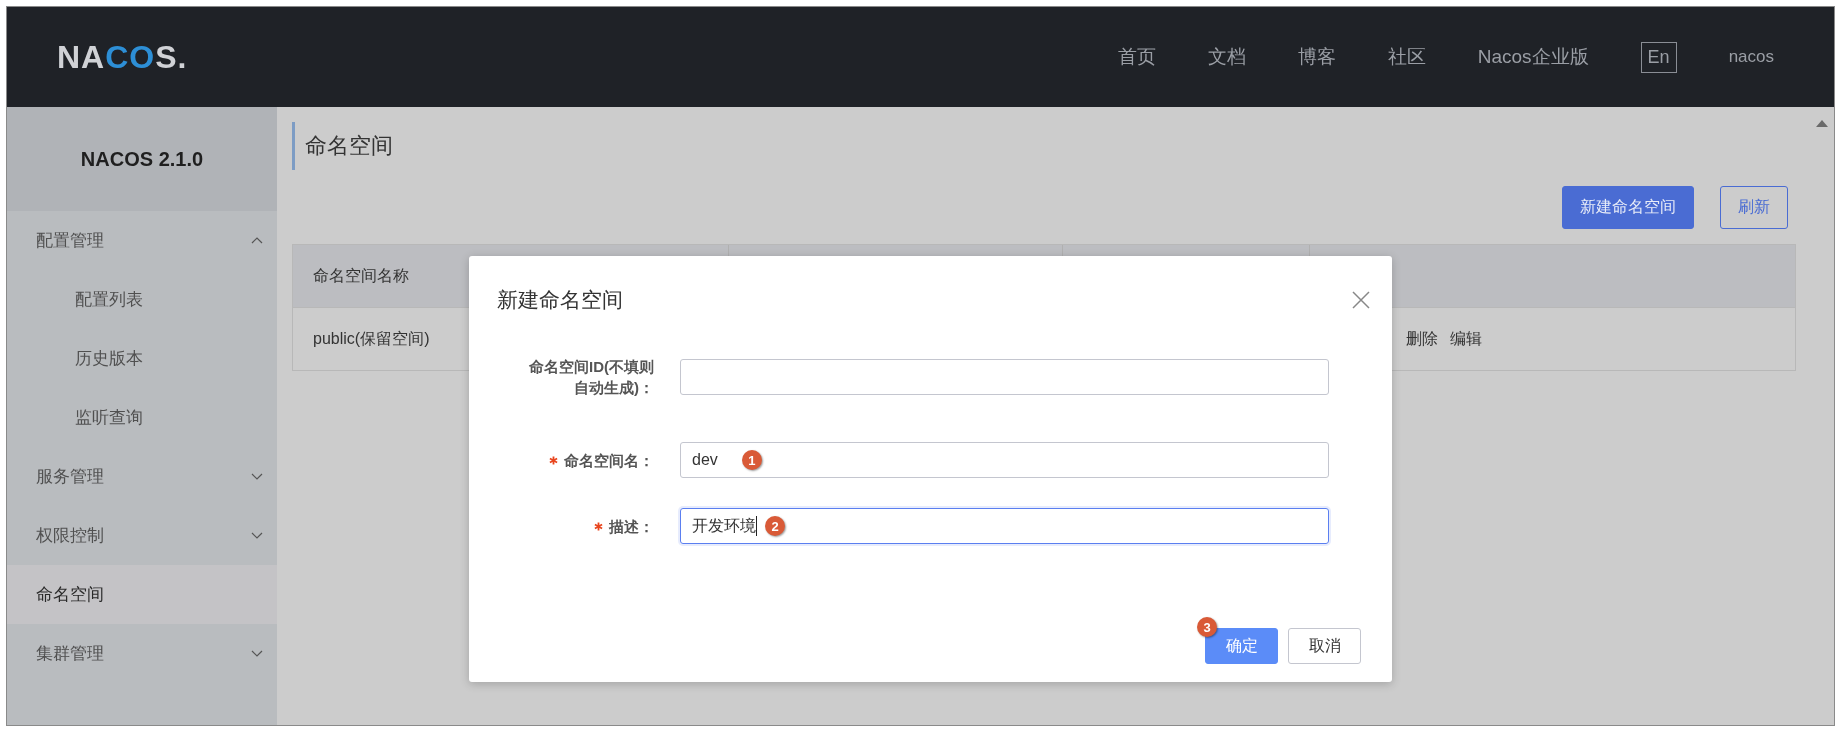  Describe the element at coordinates (1044, 146) in the screenshot. I see `page-title: 命名空间` at that location.